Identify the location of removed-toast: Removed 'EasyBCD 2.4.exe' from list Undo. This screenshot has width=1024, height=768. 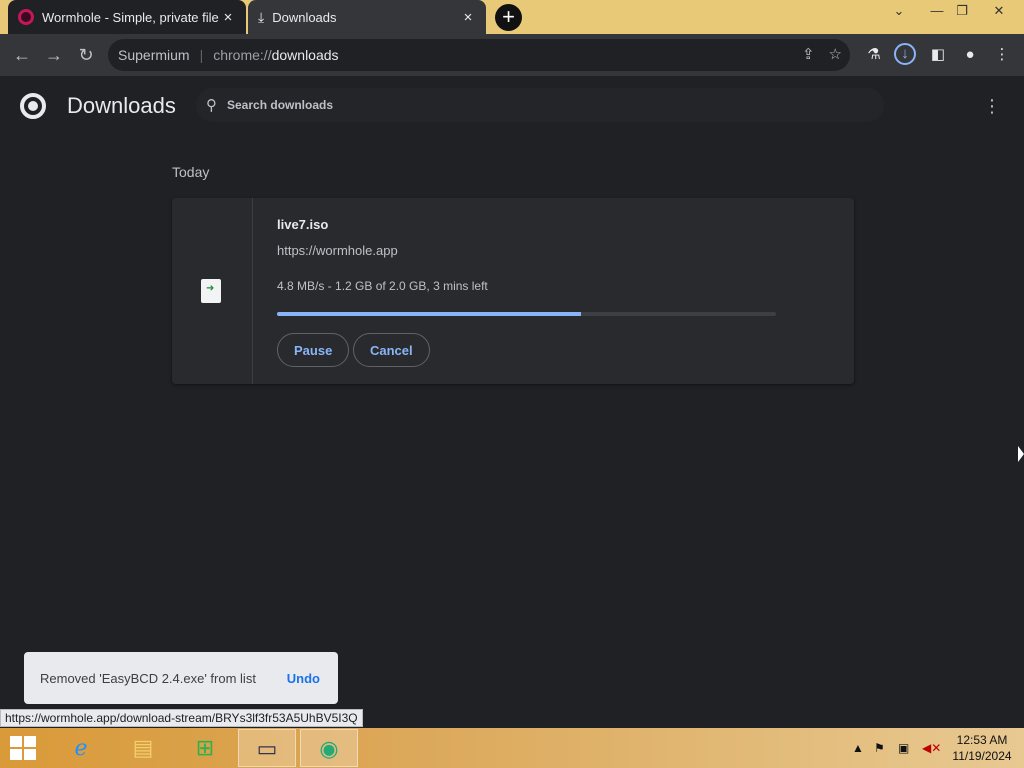
(181, 678).